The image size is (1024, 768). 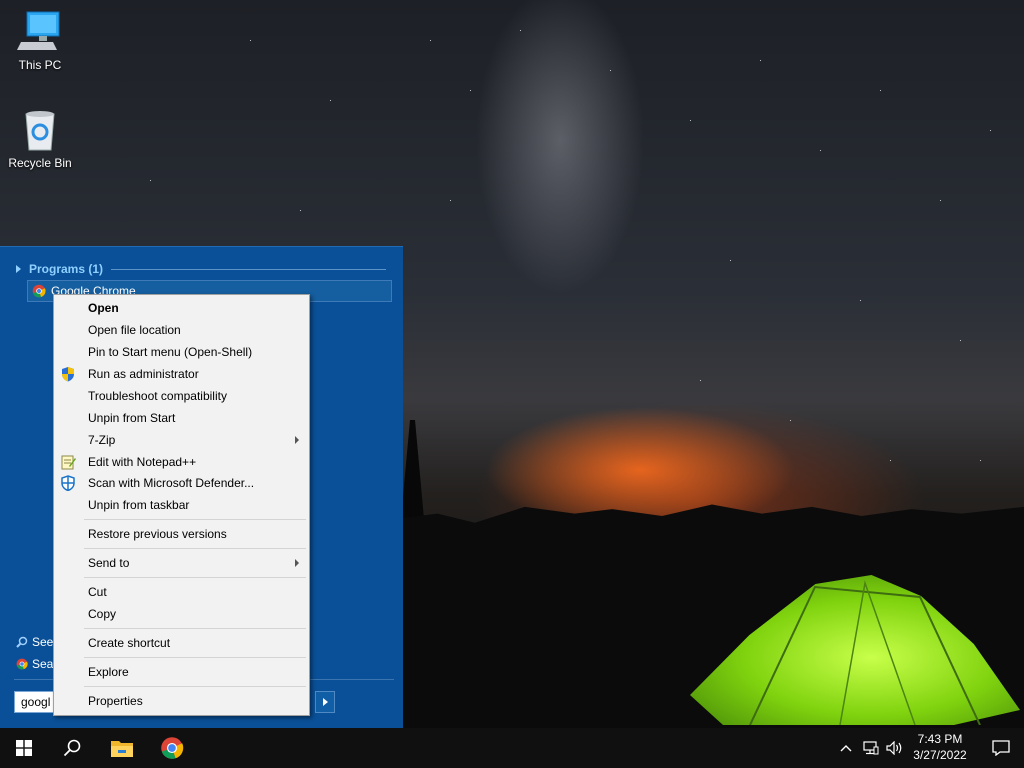 What do you see at coordinates (181, 614) in the screenshot?
I see `context-item-copy: Copy` at bounding box center [181, 614].